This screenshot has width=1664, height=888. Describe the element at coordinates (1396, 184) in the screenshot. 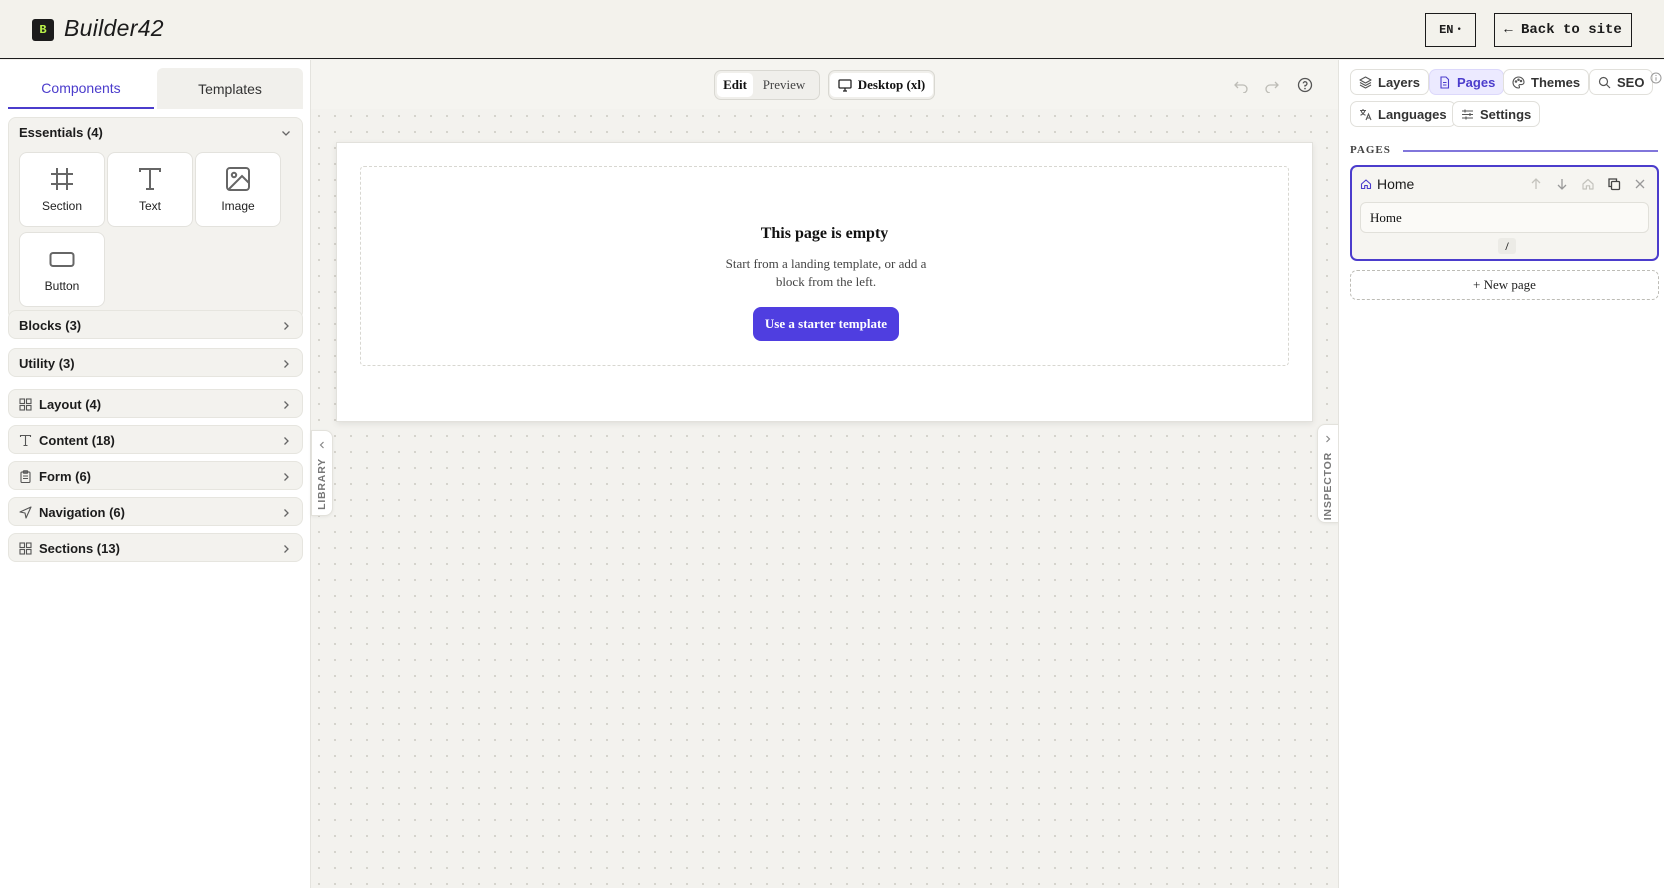

I see `page-title: Home` at that location.